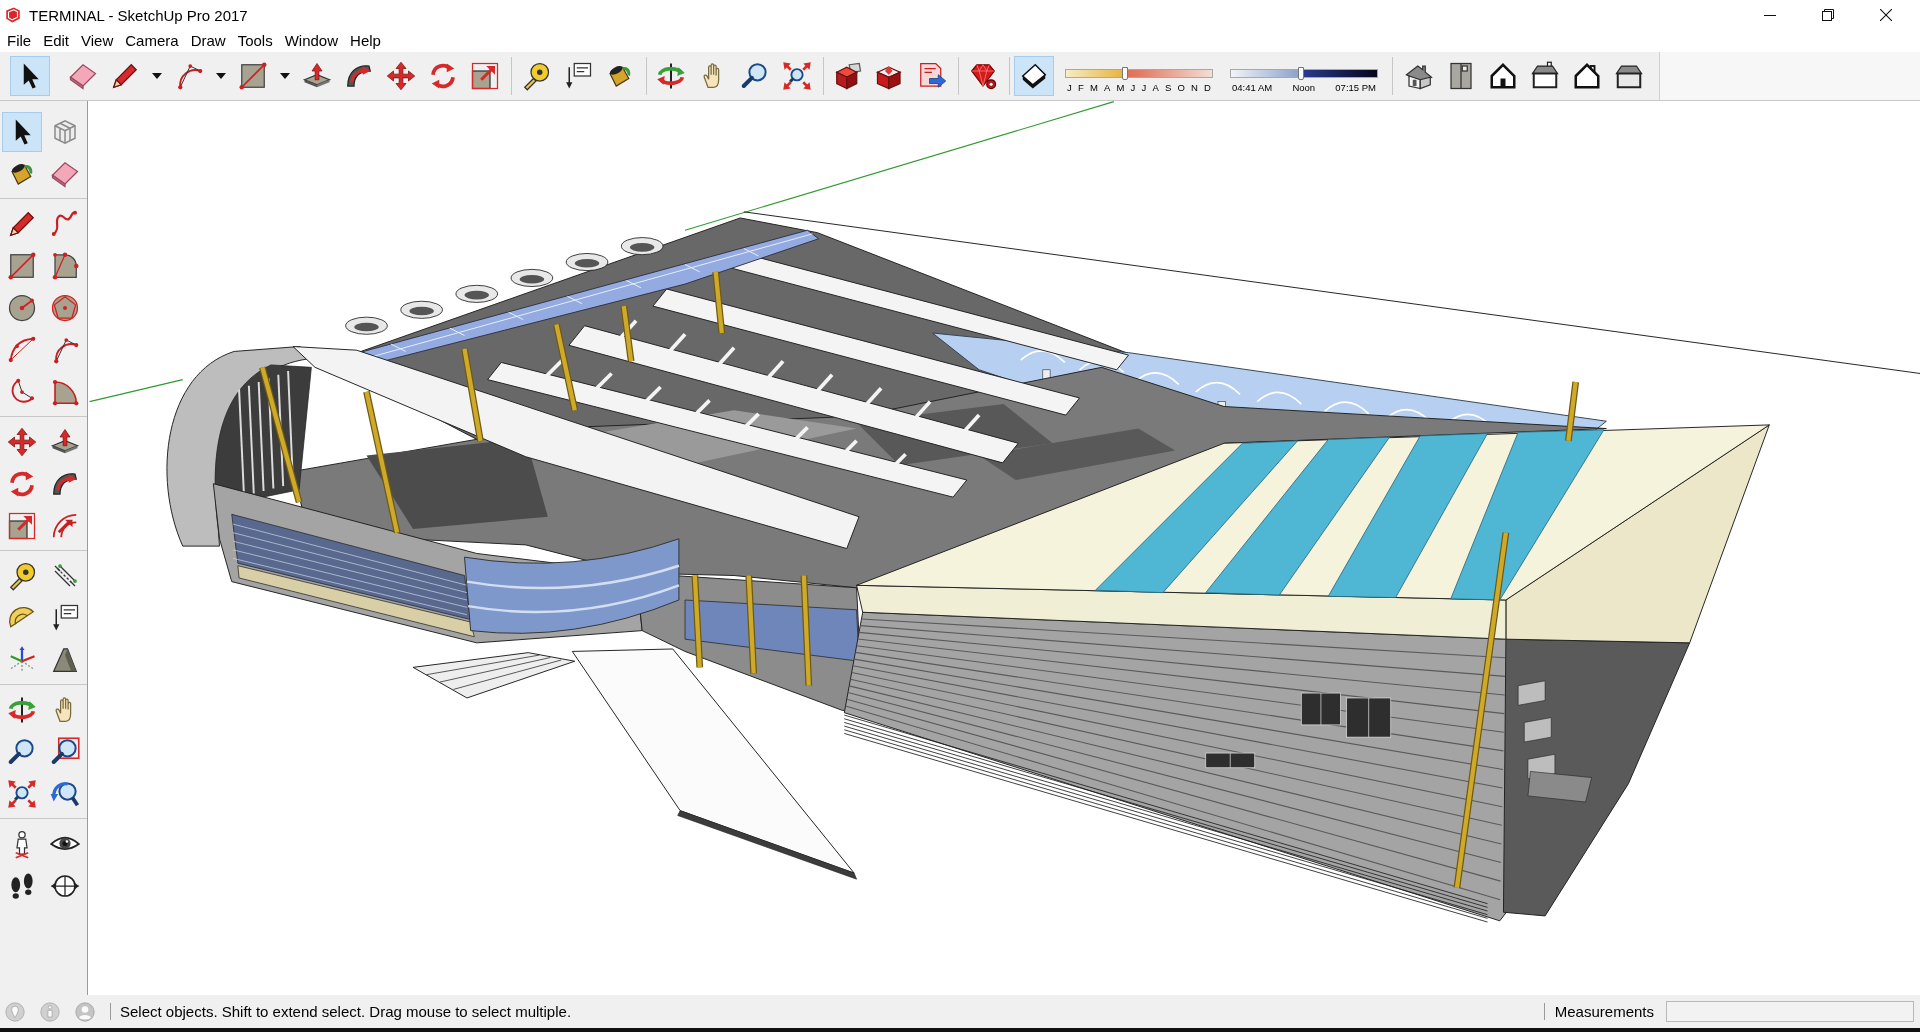 This screenshot has height=1032, width=1920. Describe the element at coordinates (19, 41) in the screenshot. I see `menu-item: File` at that location.